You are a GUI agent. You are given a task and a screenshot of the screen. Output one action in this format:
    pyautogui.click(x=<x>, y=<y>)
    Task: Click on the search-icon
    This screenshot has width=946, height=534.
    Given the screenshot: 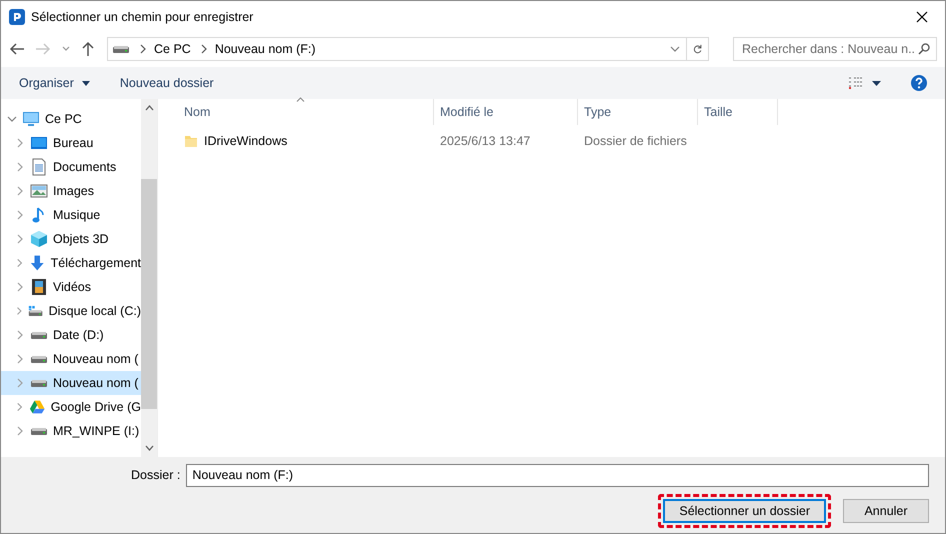 What is the action you would take?
    pyautogui.click(x=924, y=49)
    